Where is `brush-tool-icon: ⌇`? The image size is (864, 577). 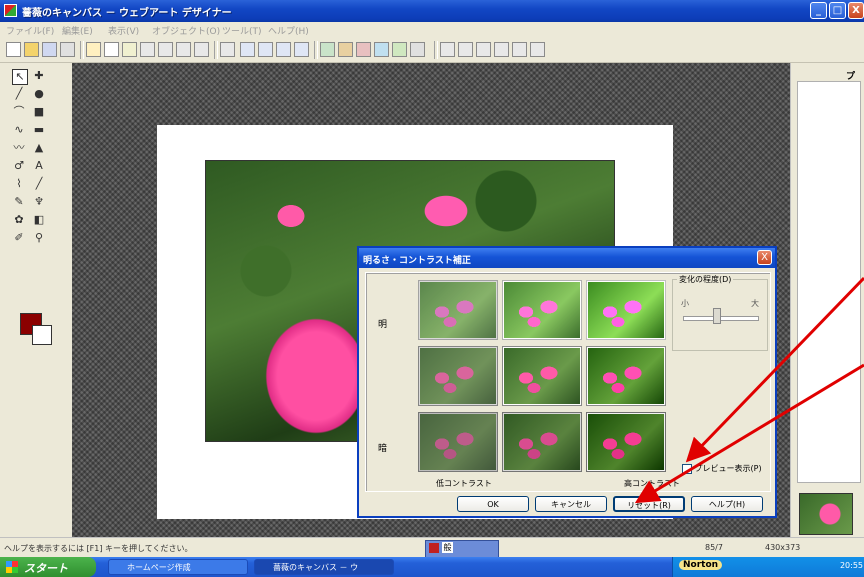 brush-tool-icon: ⌇ is located at coordinates (19, 184).